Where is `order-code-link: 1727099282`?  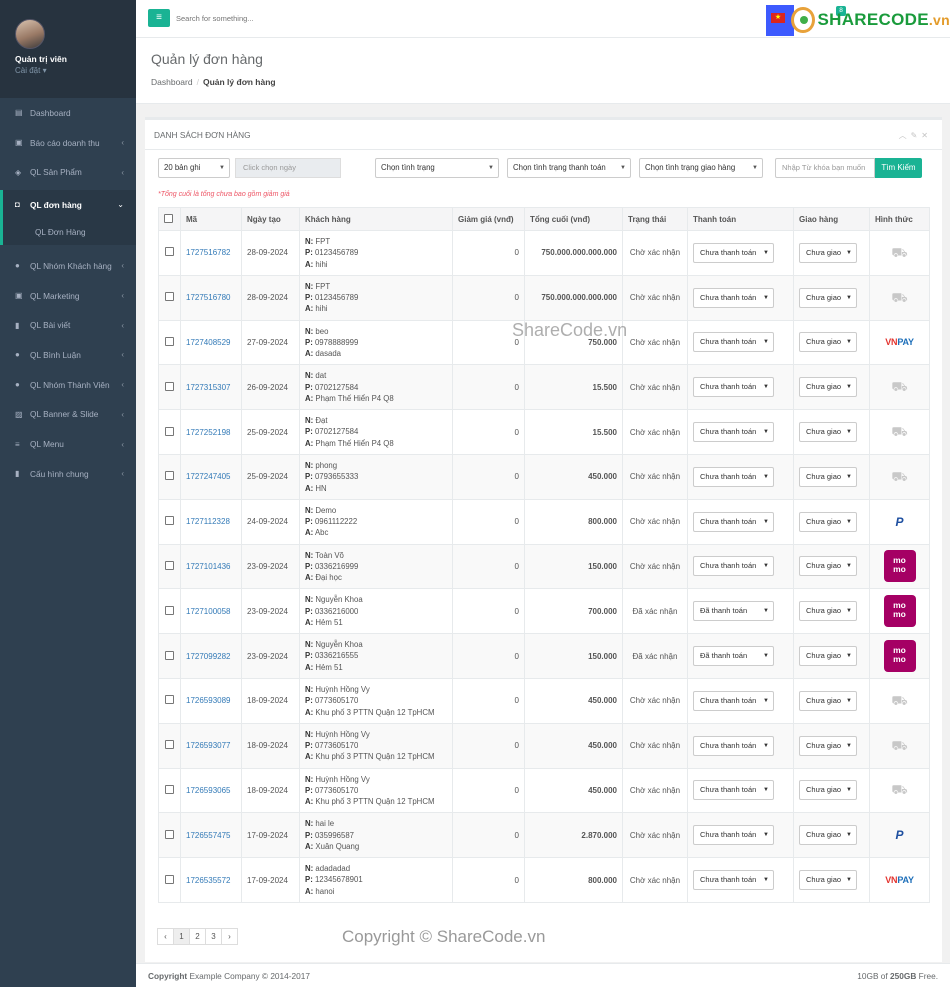
order-code-link: 1727099282 is located at coordinates (208, 656).